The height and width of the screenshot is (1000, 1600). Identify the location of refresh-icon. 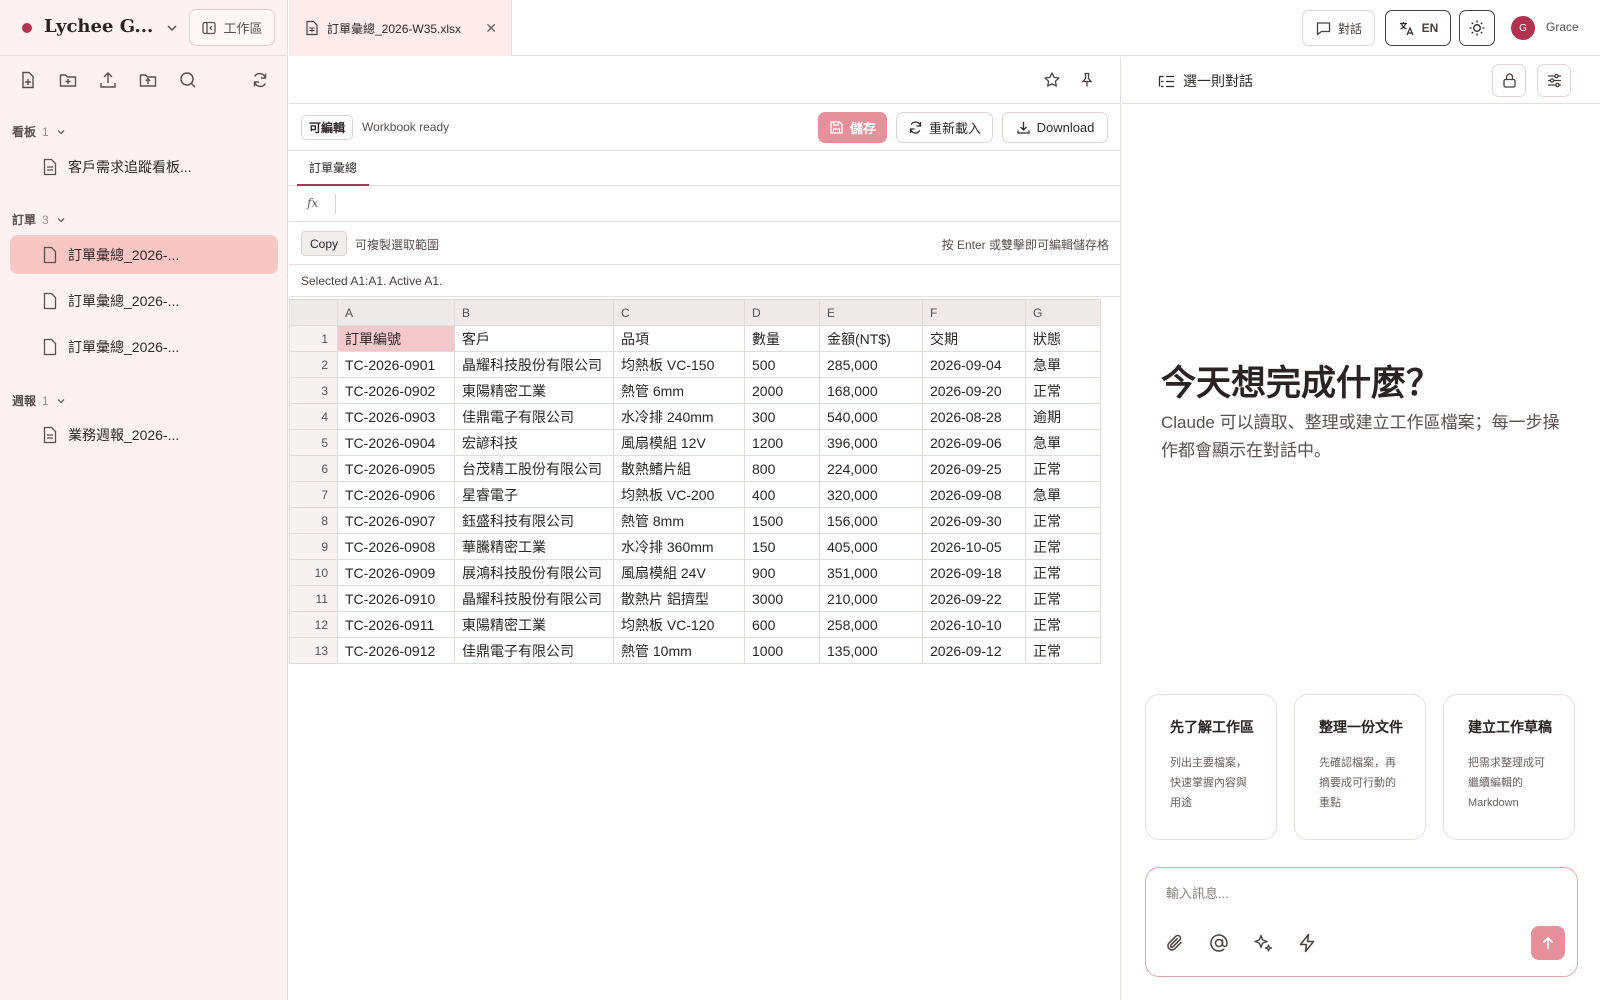
(260, 80).